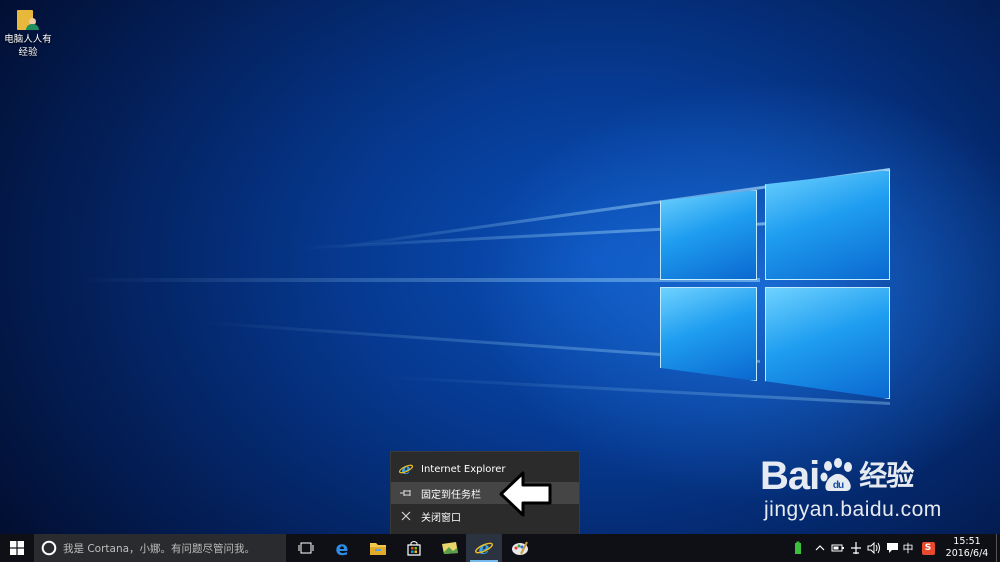  I want to click on light-beam, so click(420, 280).